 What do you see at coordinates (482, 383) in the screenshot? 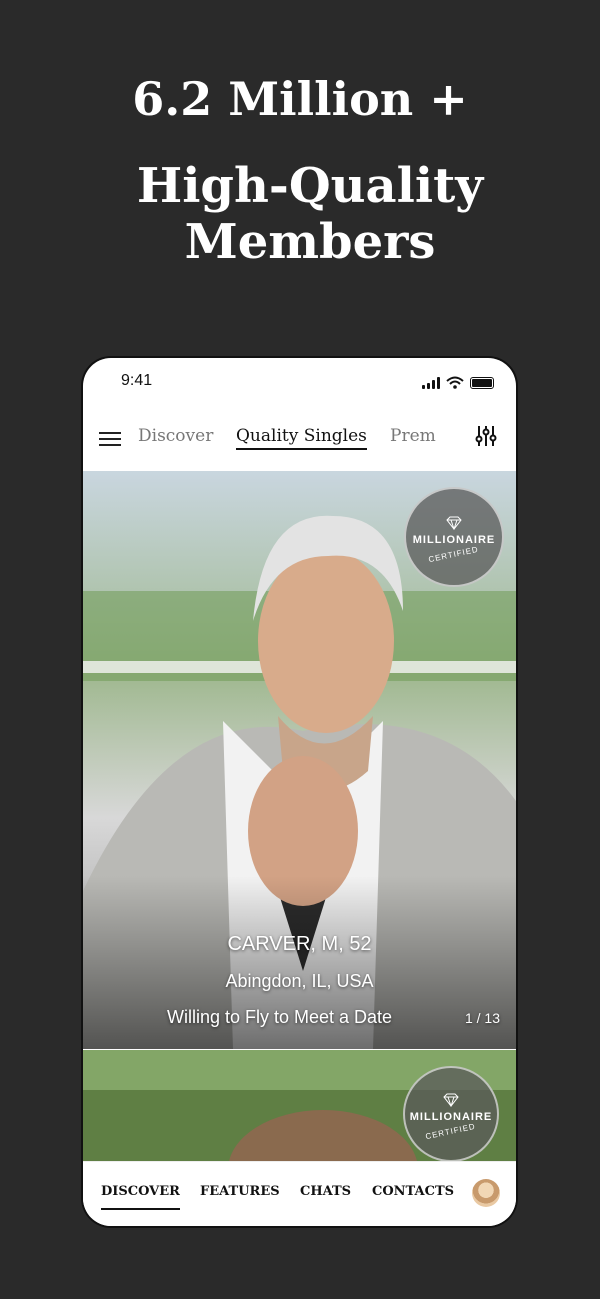
I see `battery-icon` at bounding box center [482, 383].